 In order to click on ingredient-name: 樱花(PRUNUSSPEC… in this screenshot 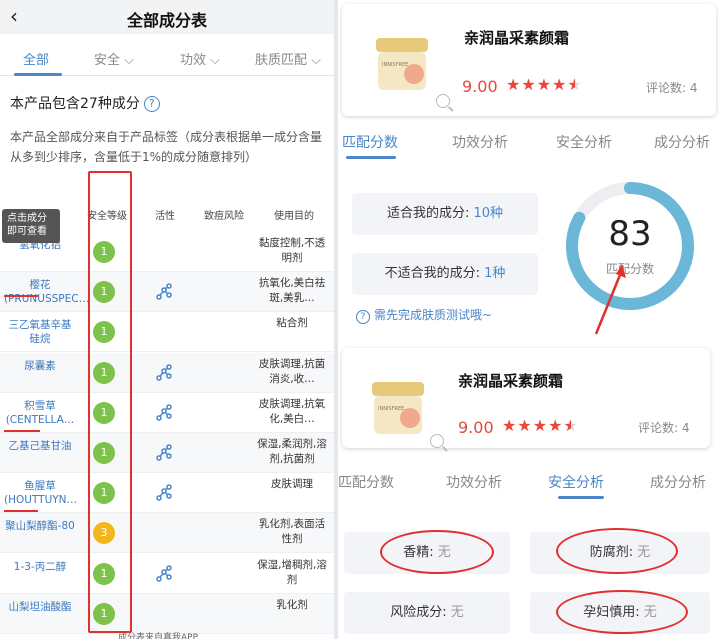, I will do `click(46, 292)`.